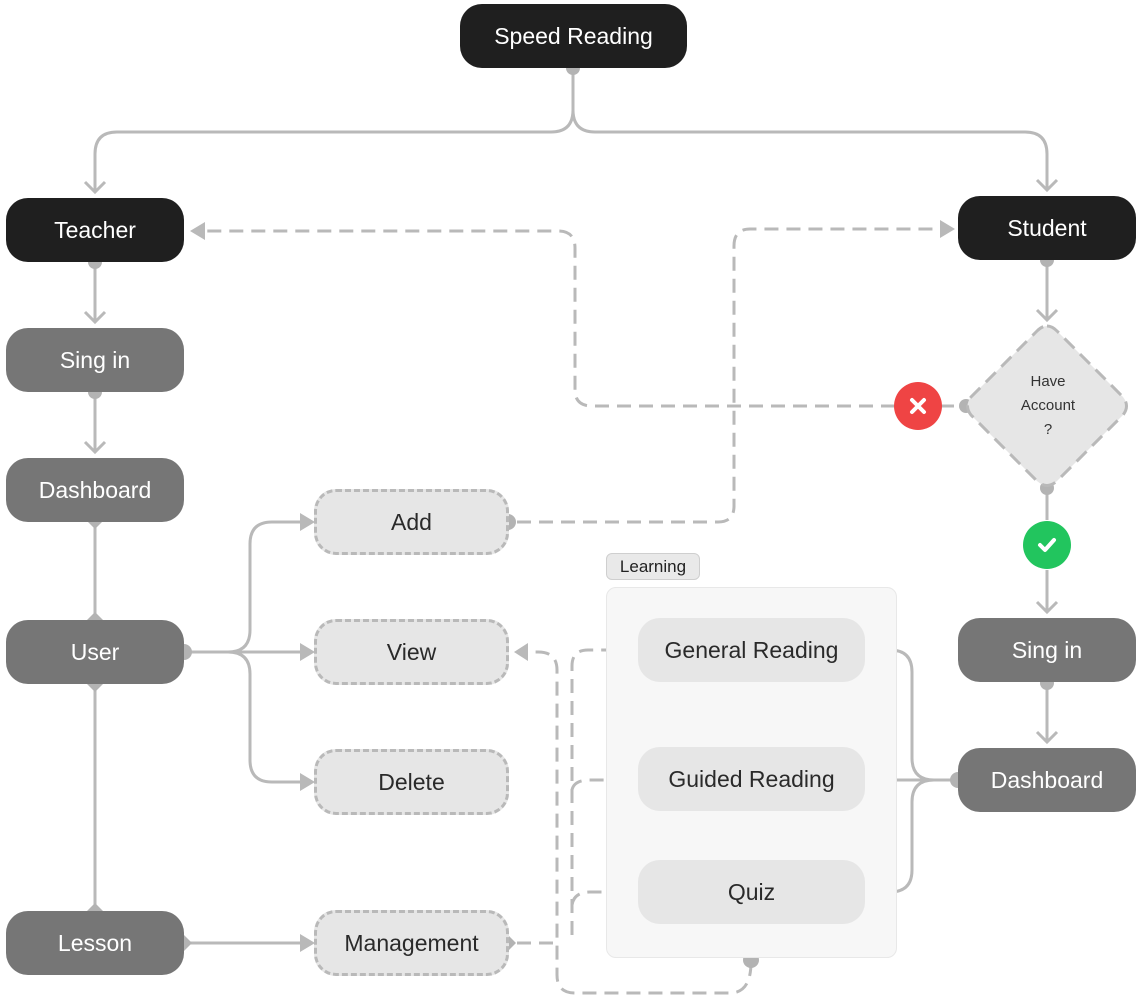  What do you see at coordinates (751, 779) in the screenshot?
I see `node-guided-reading: Guided Reading` at bounding box center [751, 779].